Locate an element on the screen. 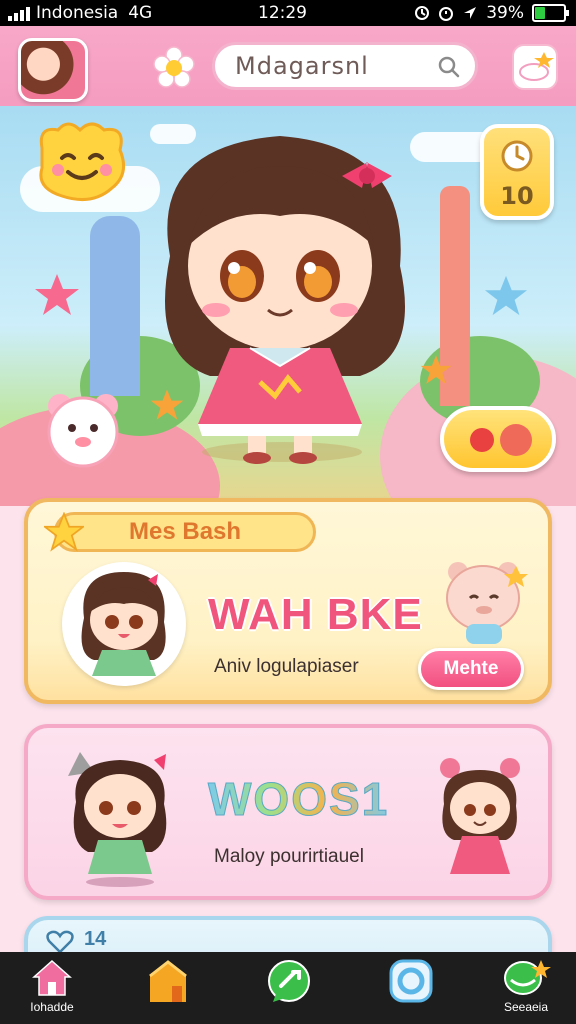  battery-percent: 39% is located at coordinates (505, 13).